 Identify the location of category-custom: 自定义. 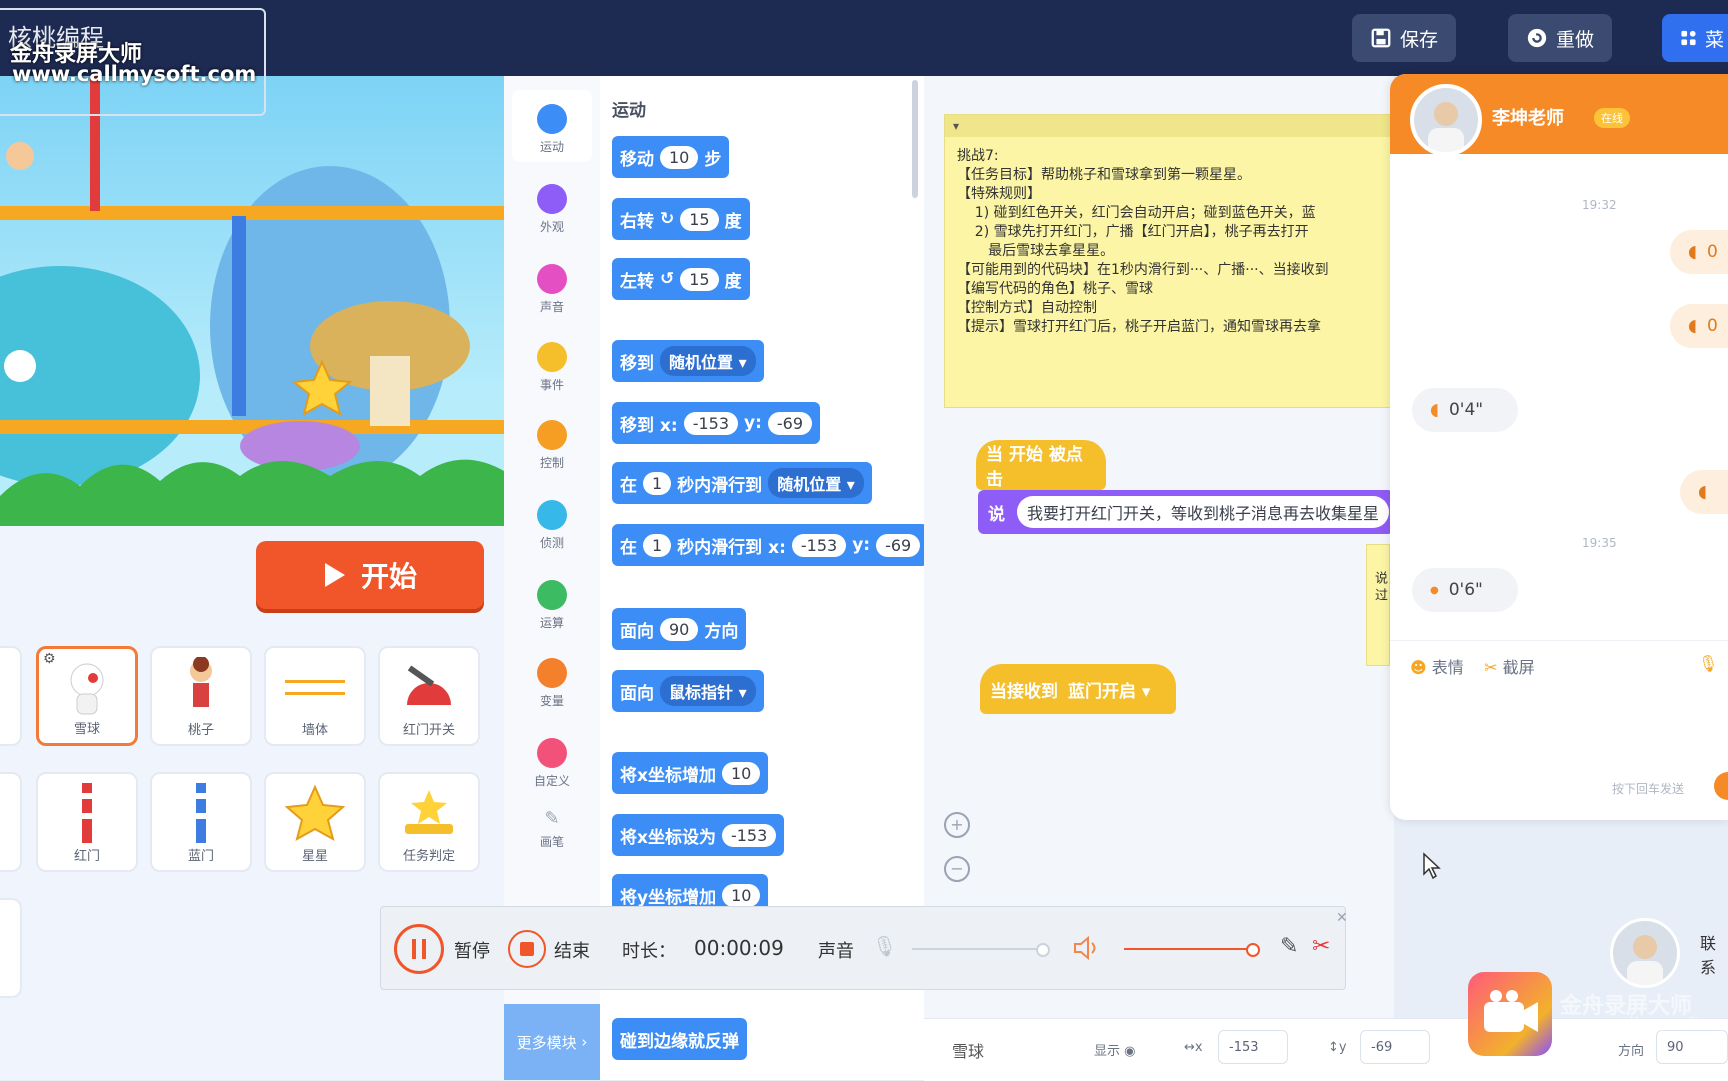
(552, 760).